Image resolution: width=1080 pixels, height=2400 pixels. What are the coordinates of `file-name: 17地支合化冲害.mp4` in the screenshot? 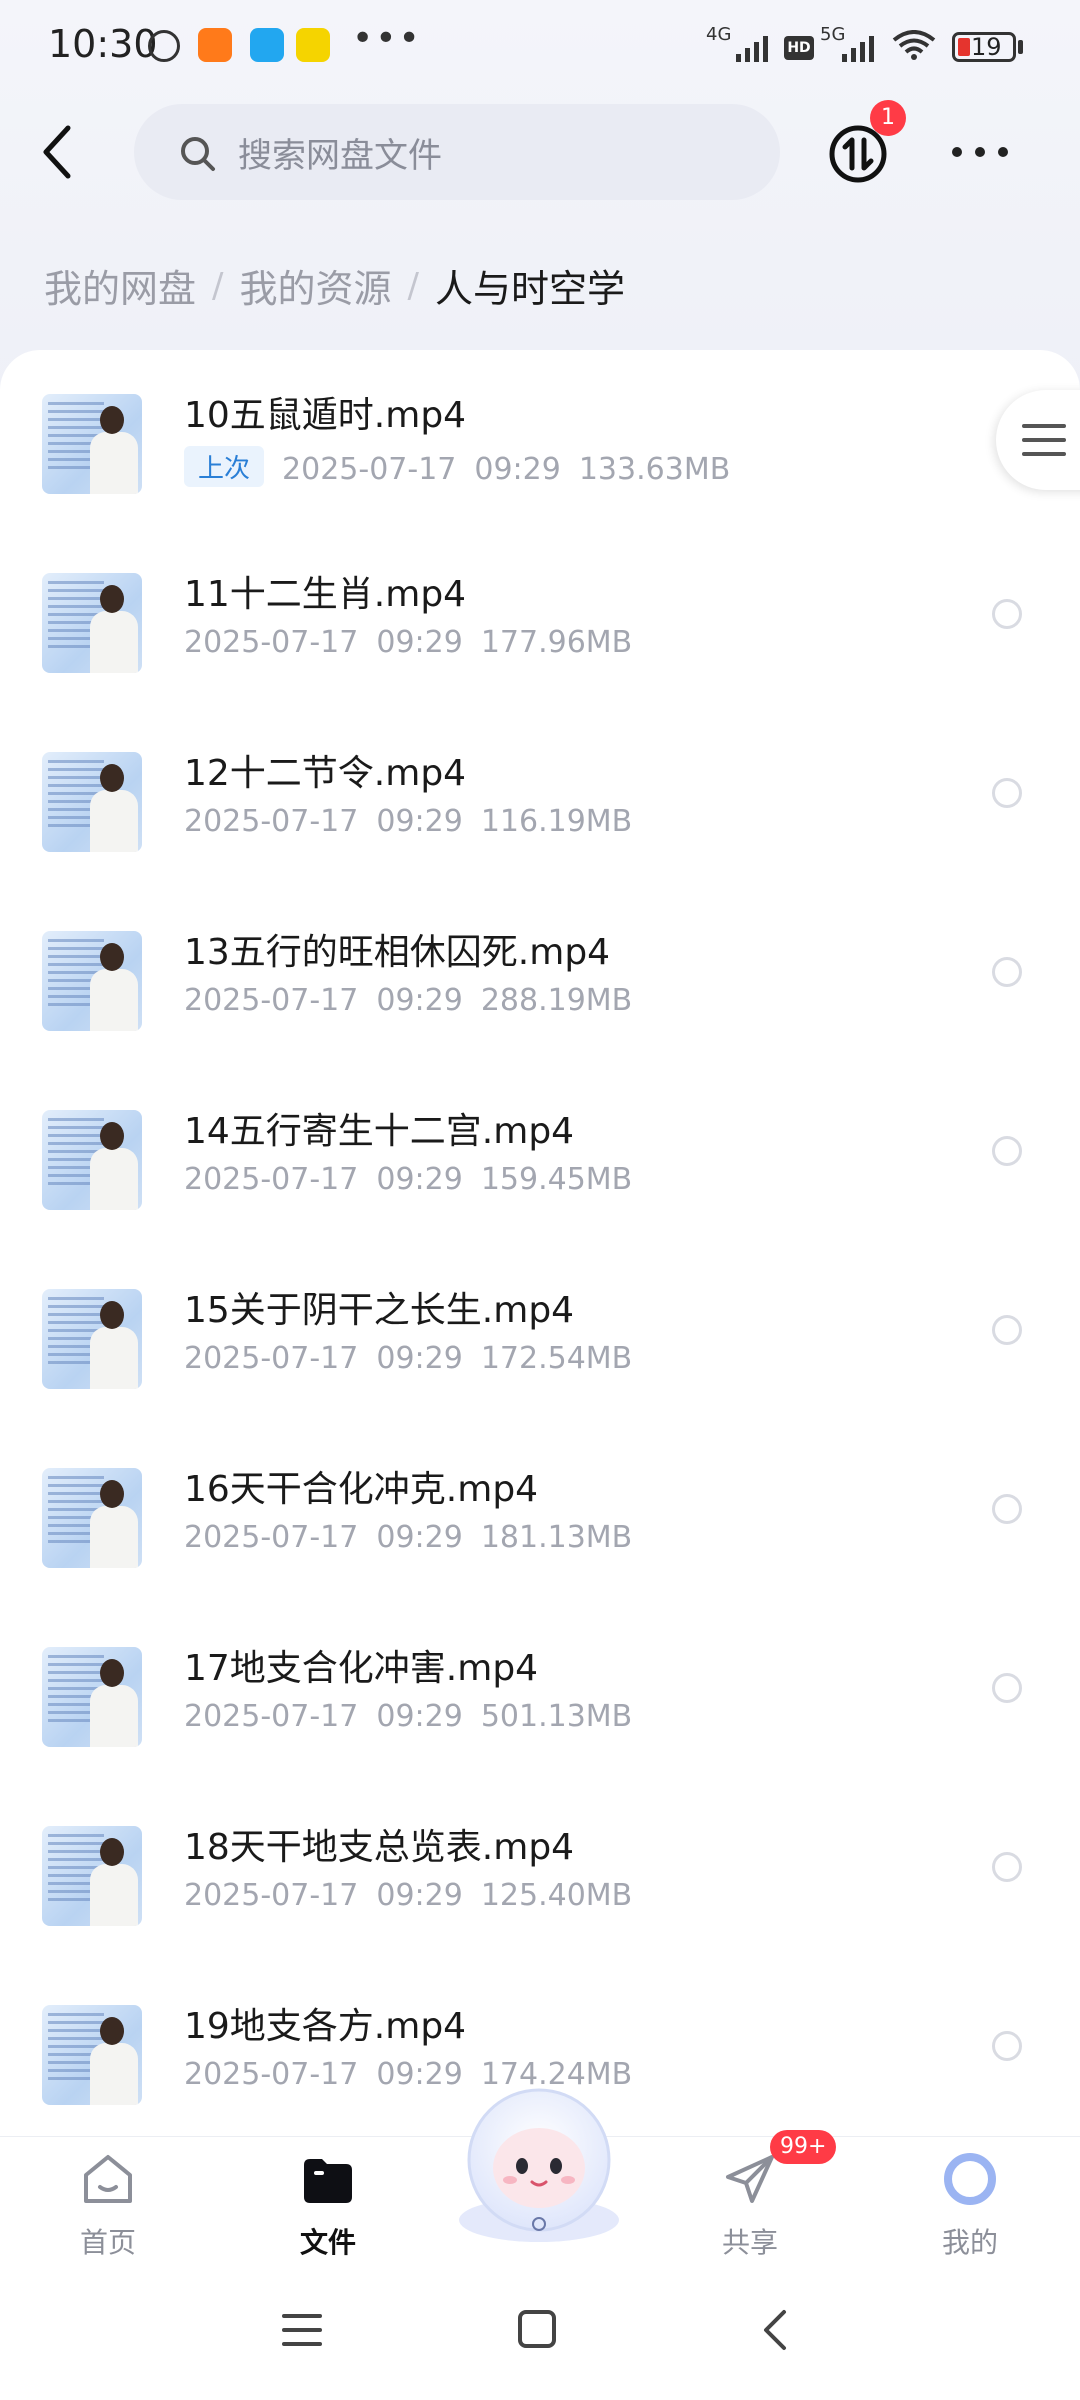 It's located at (361, 1668).